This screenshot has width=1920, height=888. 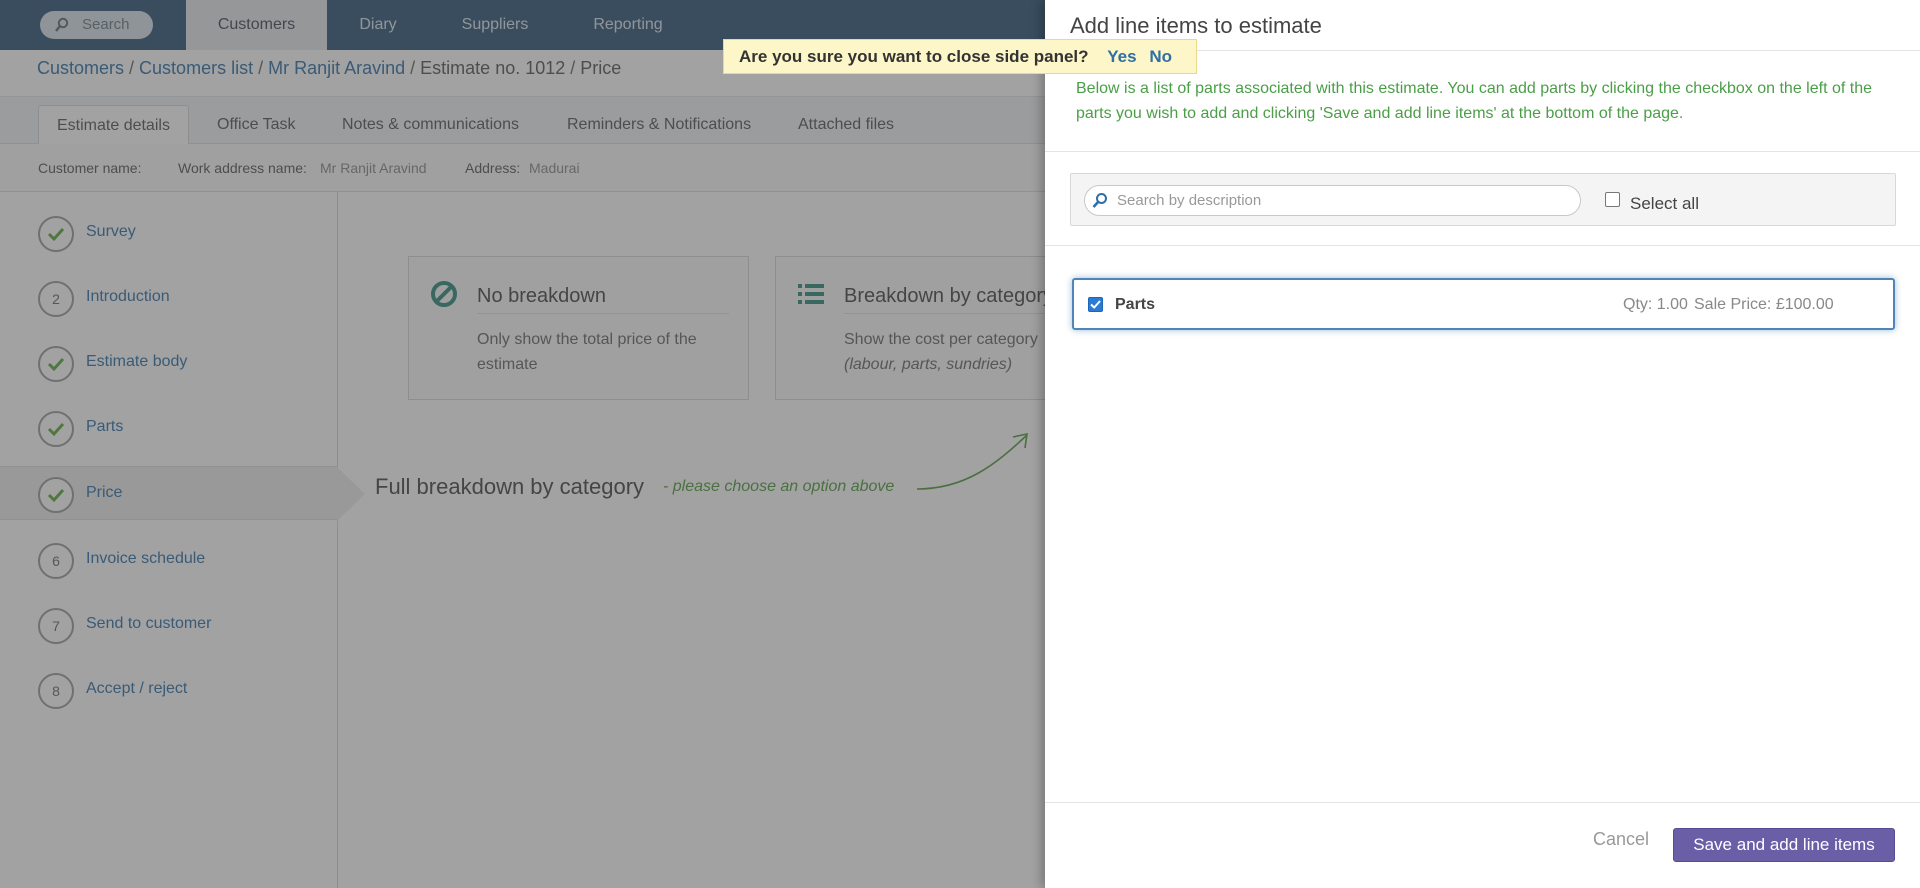 I want to click on search-by-description-input, so click(x=1332, y=200).